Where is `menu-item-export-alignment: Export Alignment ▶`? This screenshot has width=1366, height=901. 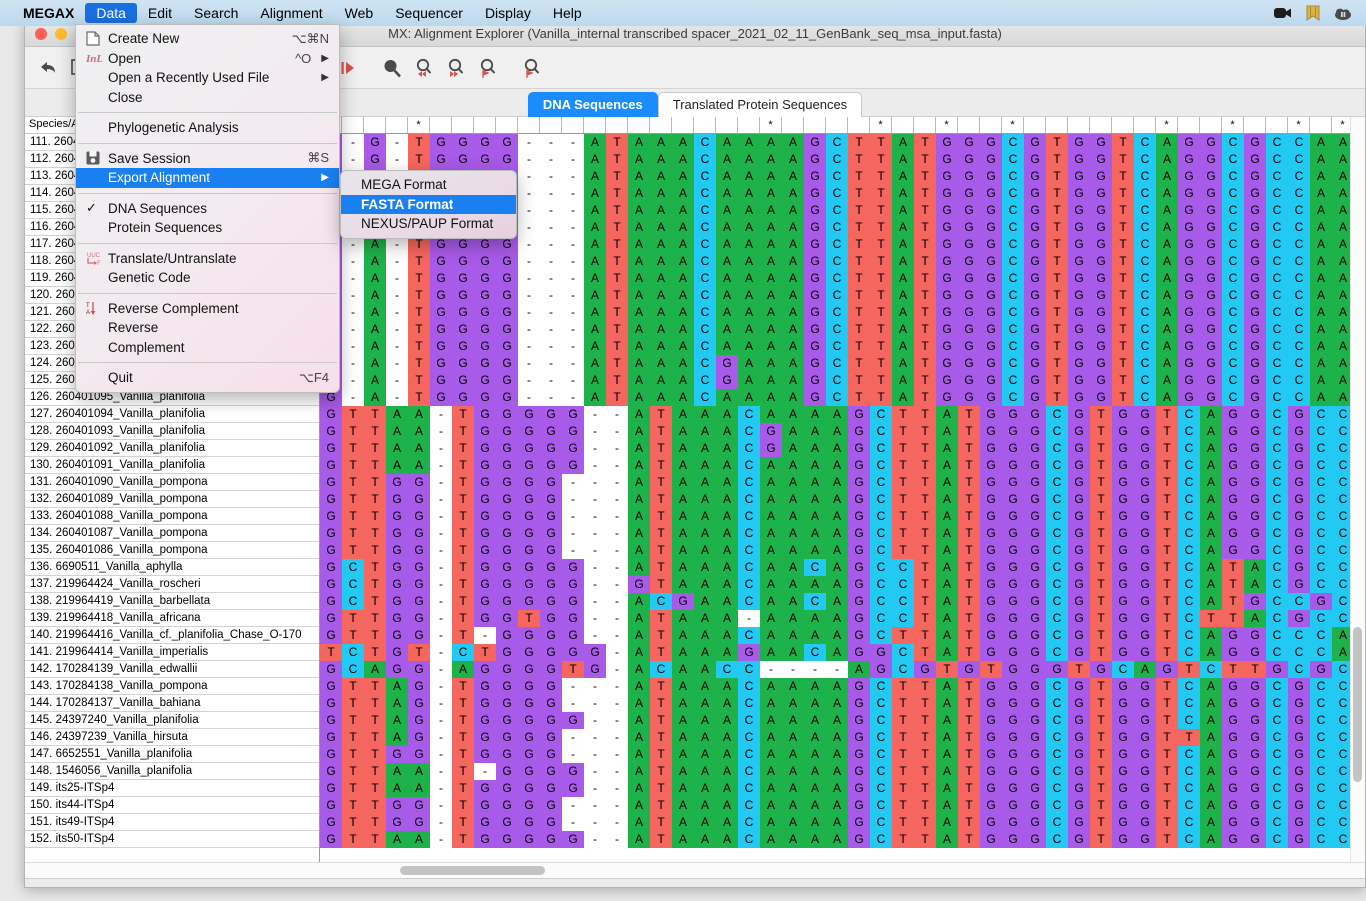 menu-item-export-alignment: Export Alignment ▶ is located at coordinates (207, 178).